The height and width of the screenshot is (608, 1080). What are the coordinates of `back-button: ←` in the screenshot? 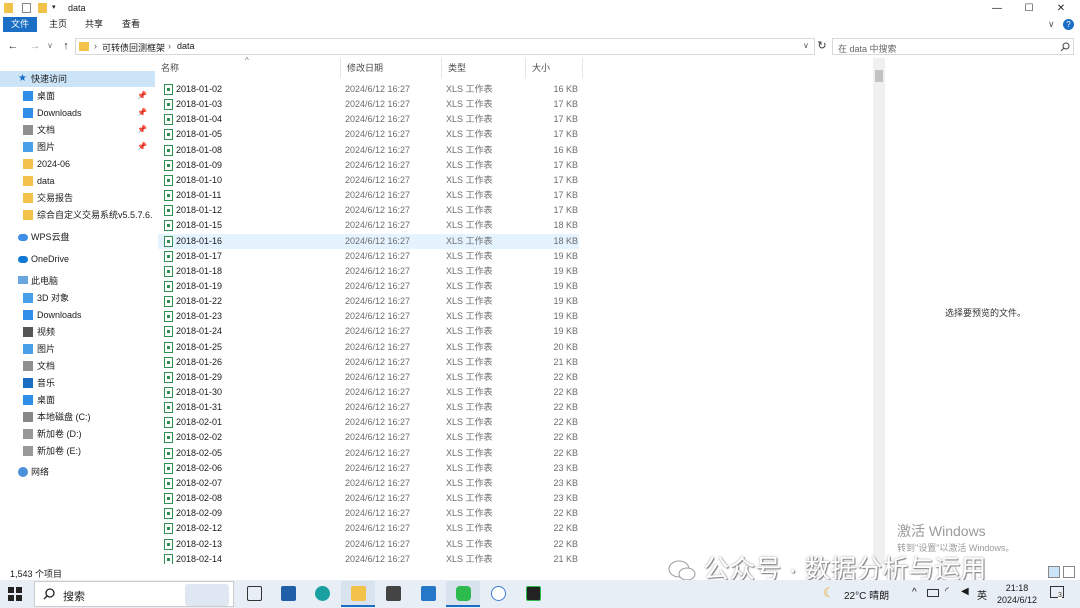 It's located at (13, 46).